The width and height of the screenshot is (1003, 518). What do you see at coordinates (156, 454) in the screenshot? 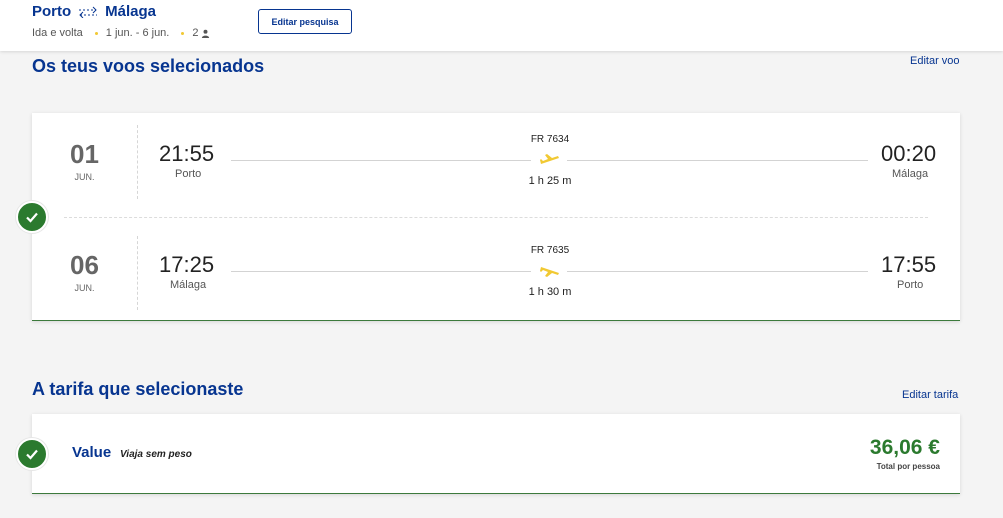
I see `fare-description: Viaja sem peso` at bounding box center [156, 454].